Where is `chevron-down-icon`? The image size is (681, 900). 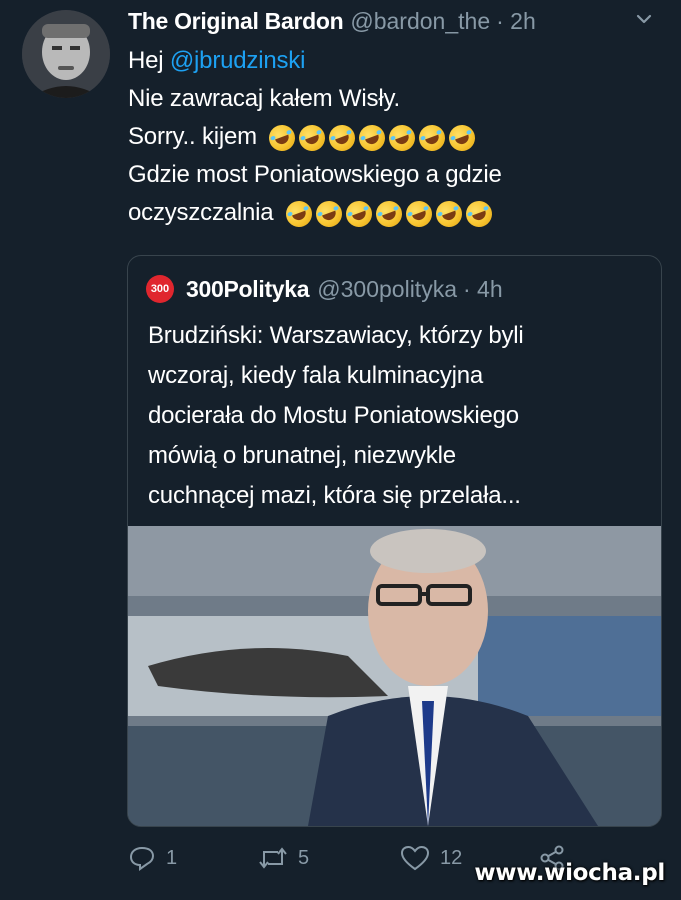
chevron-down-icon is located at coordinates (644, 19).